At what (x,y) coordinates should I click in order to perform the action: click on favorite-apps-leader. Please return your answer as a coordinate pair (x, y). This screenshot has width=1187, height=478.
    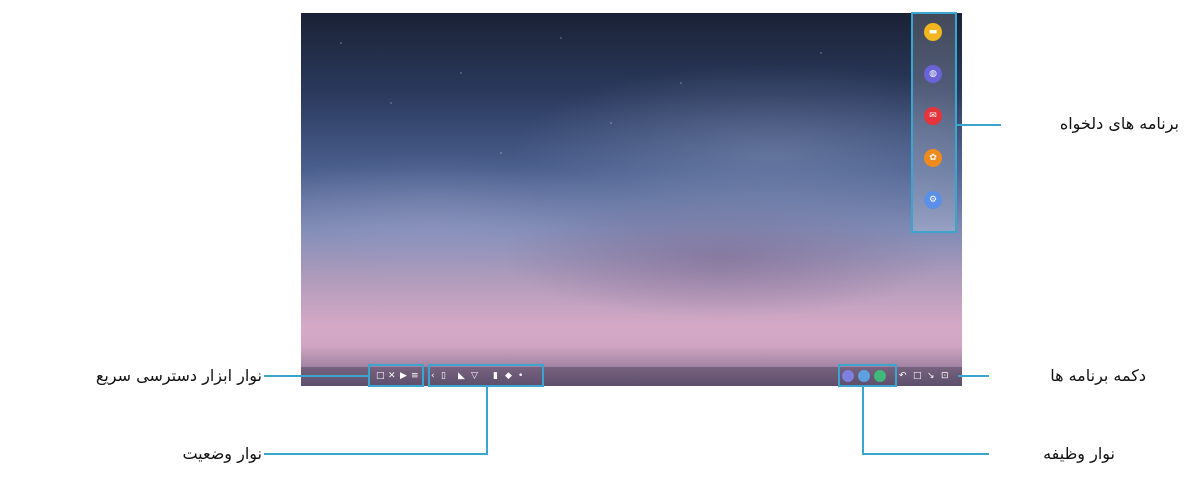
    Looking at the image, I should click on (979, 125).